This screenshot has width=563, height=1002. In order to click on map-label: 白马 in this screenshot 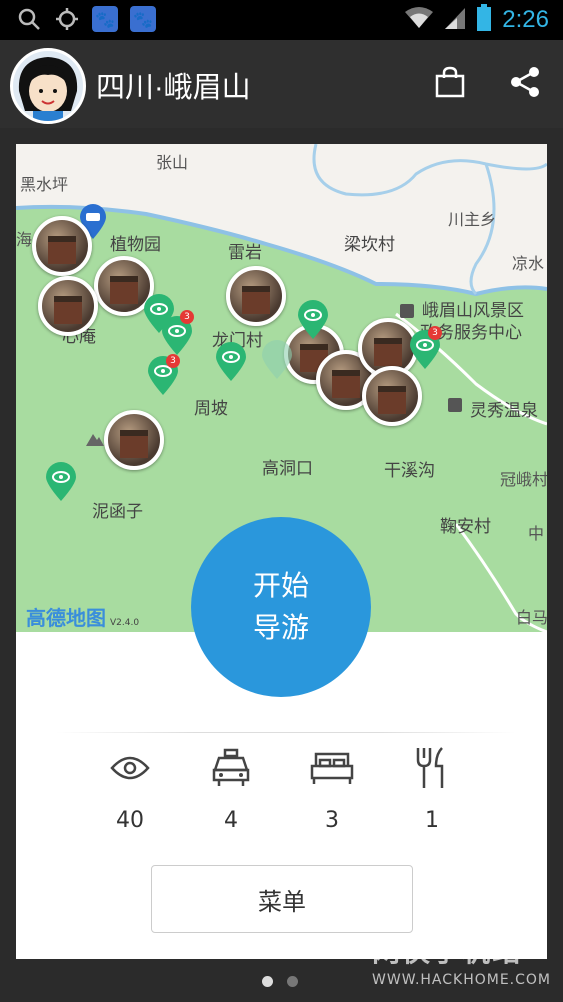, I will do `click(531, 617)`.